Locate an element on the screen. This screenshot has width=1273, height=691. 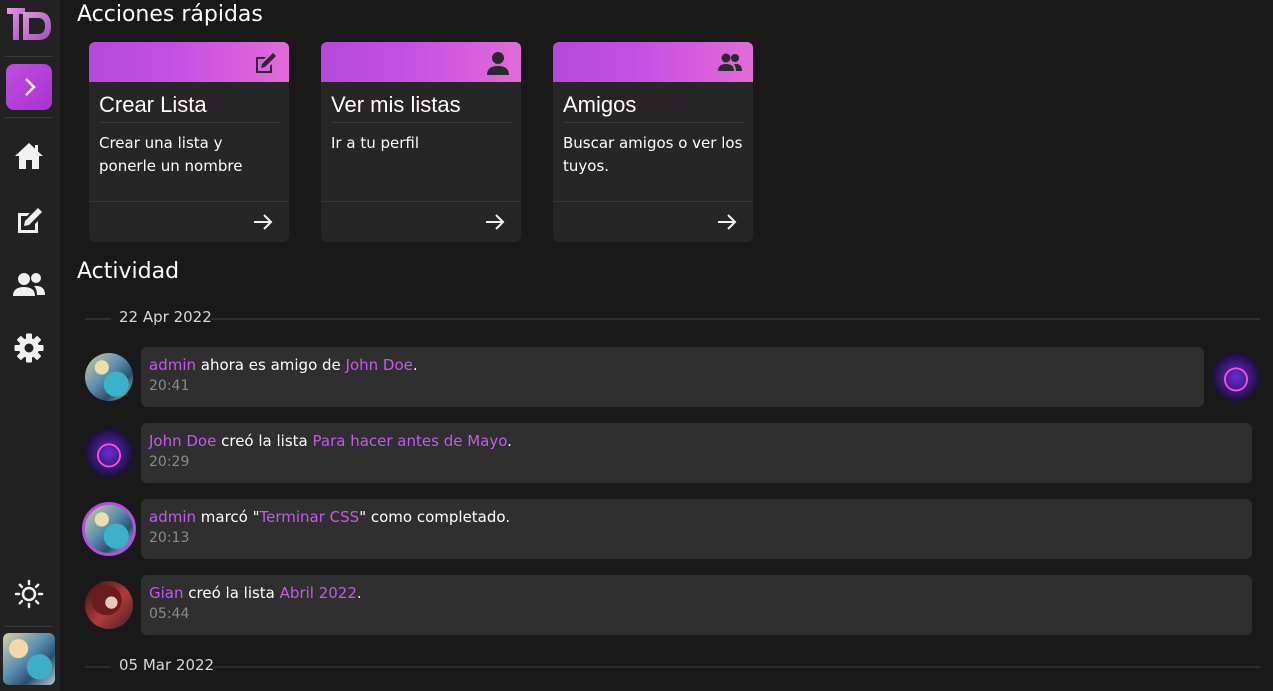
card-friends: Amigos Buscar amigos o ver los tuyos. is located at coordinates (653, 142).